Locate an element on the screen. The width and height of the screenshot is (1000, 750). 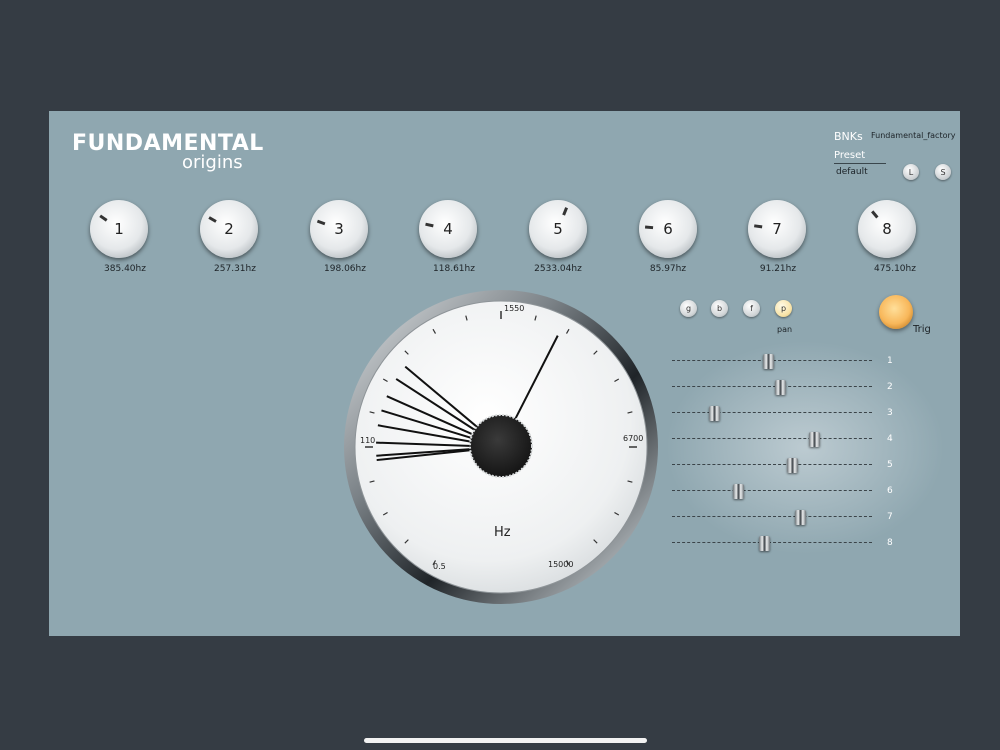
dial-hub is located at coordinates (501, 446).